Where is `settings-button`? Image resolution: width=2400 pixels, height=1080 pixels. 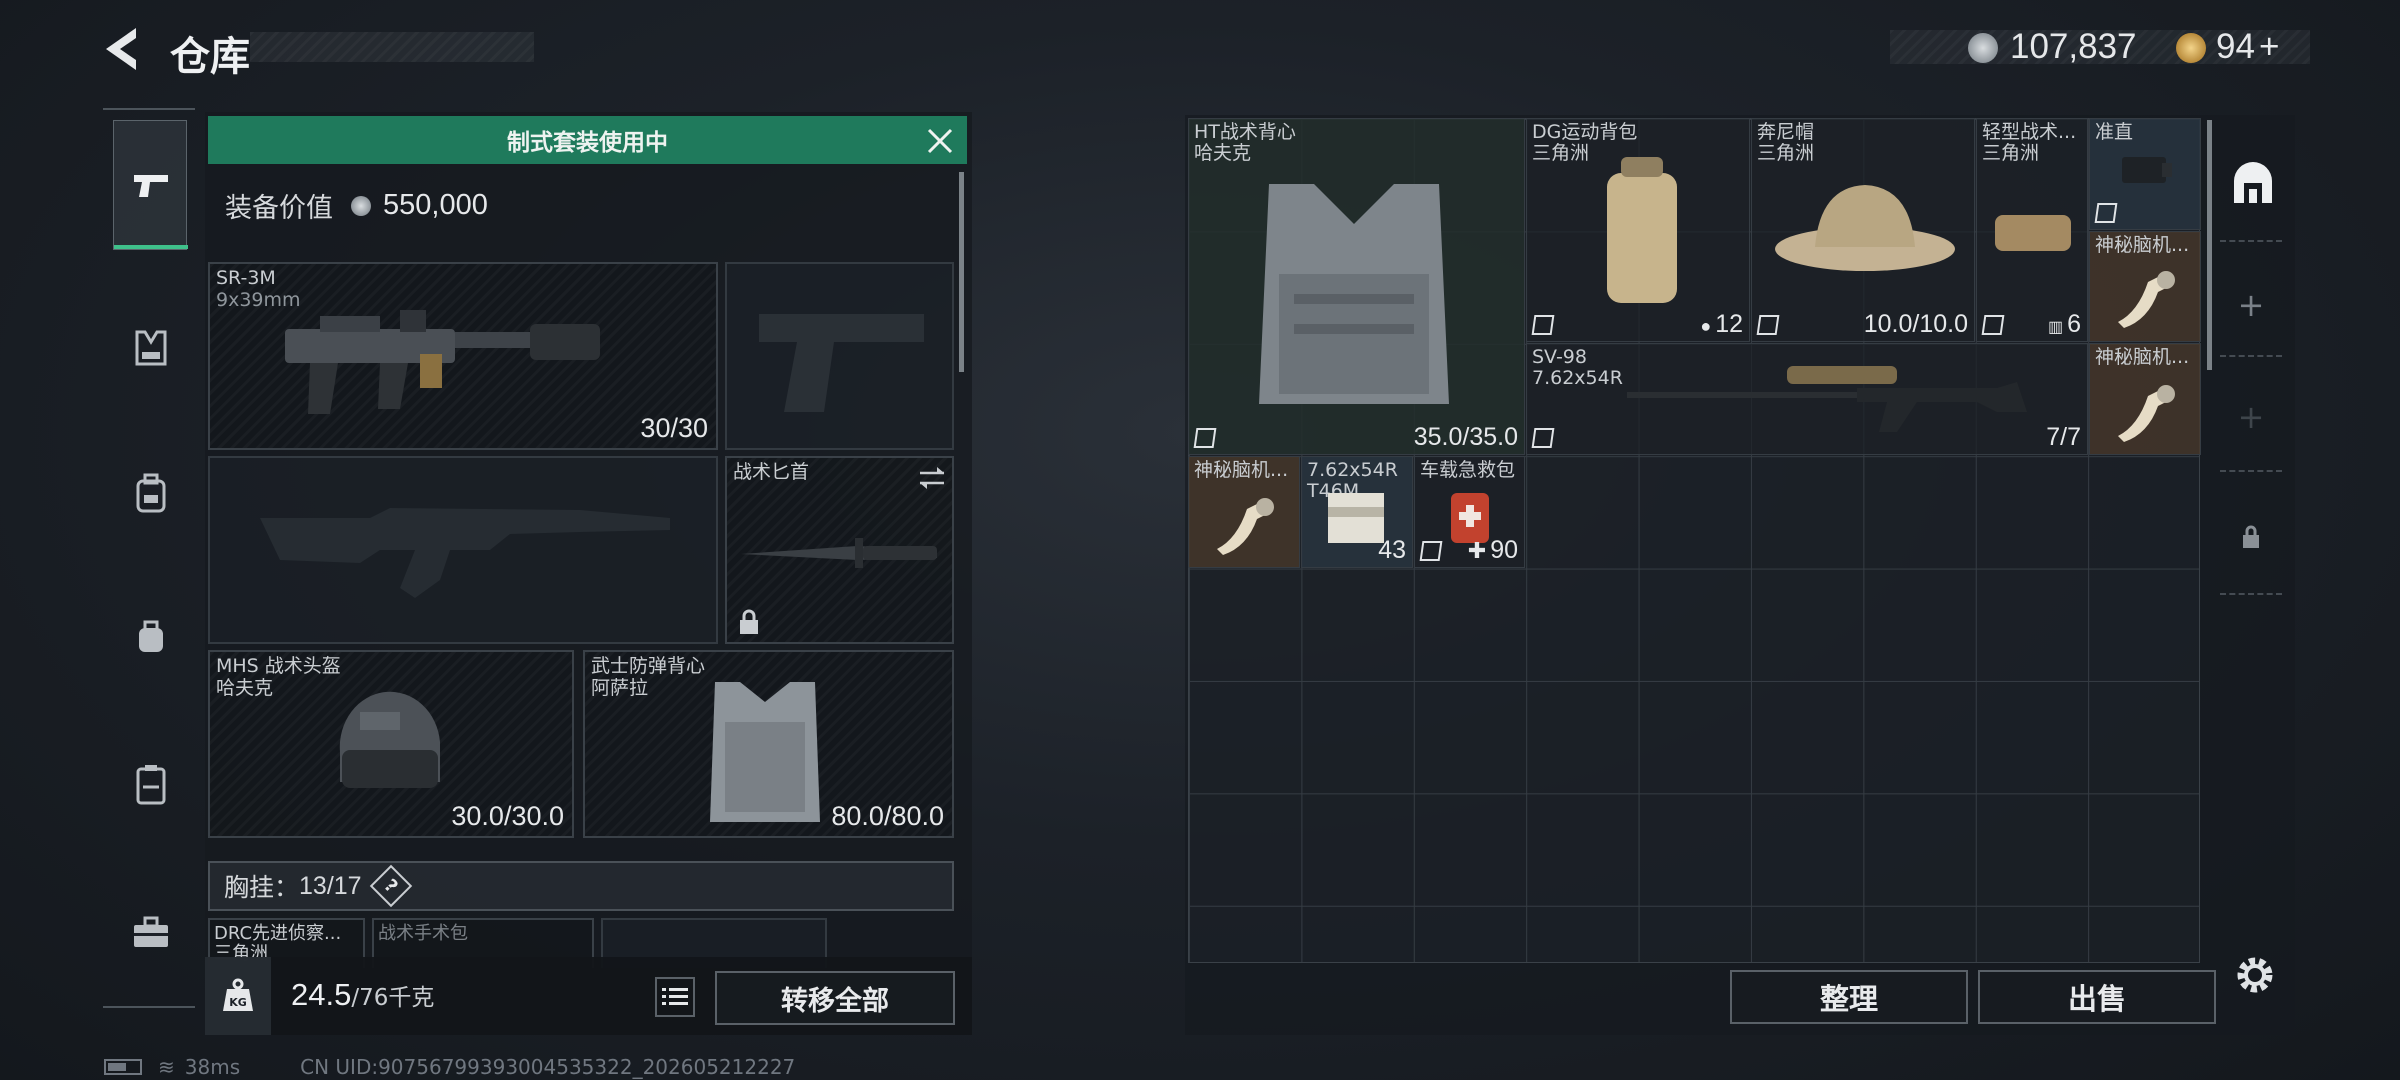 settings-button is located at coordinates (2255, 975).